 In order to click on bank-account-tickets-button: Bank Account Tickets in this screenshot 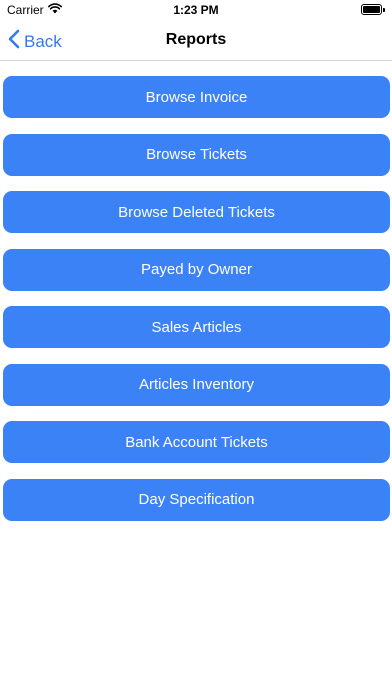, I will do `click(196, 442)`.